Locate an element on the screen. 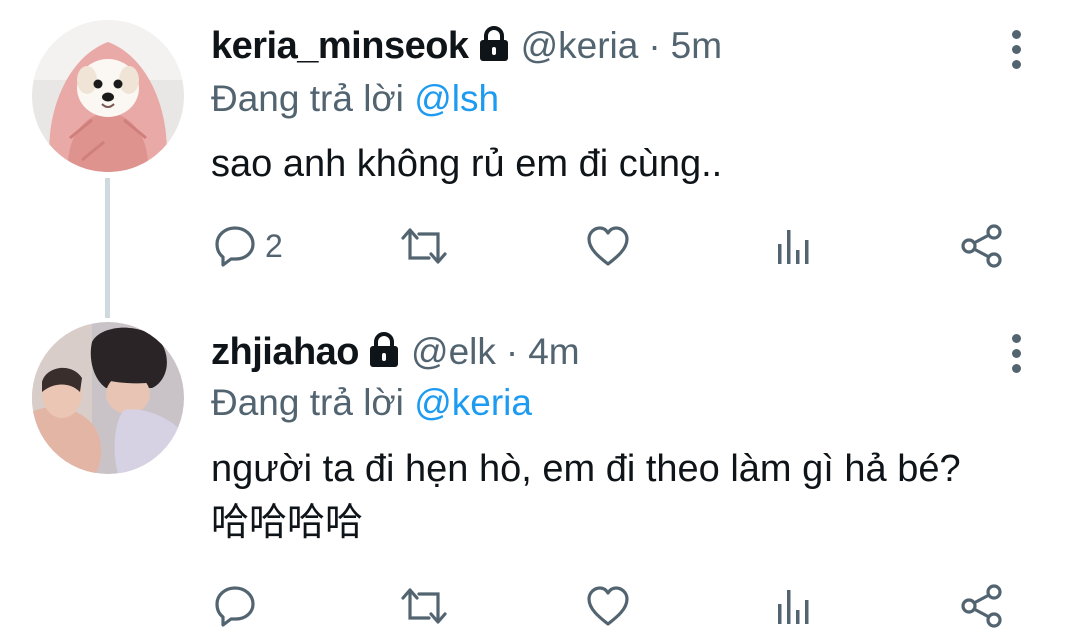  reply-button is located at coordinates (239, 606).